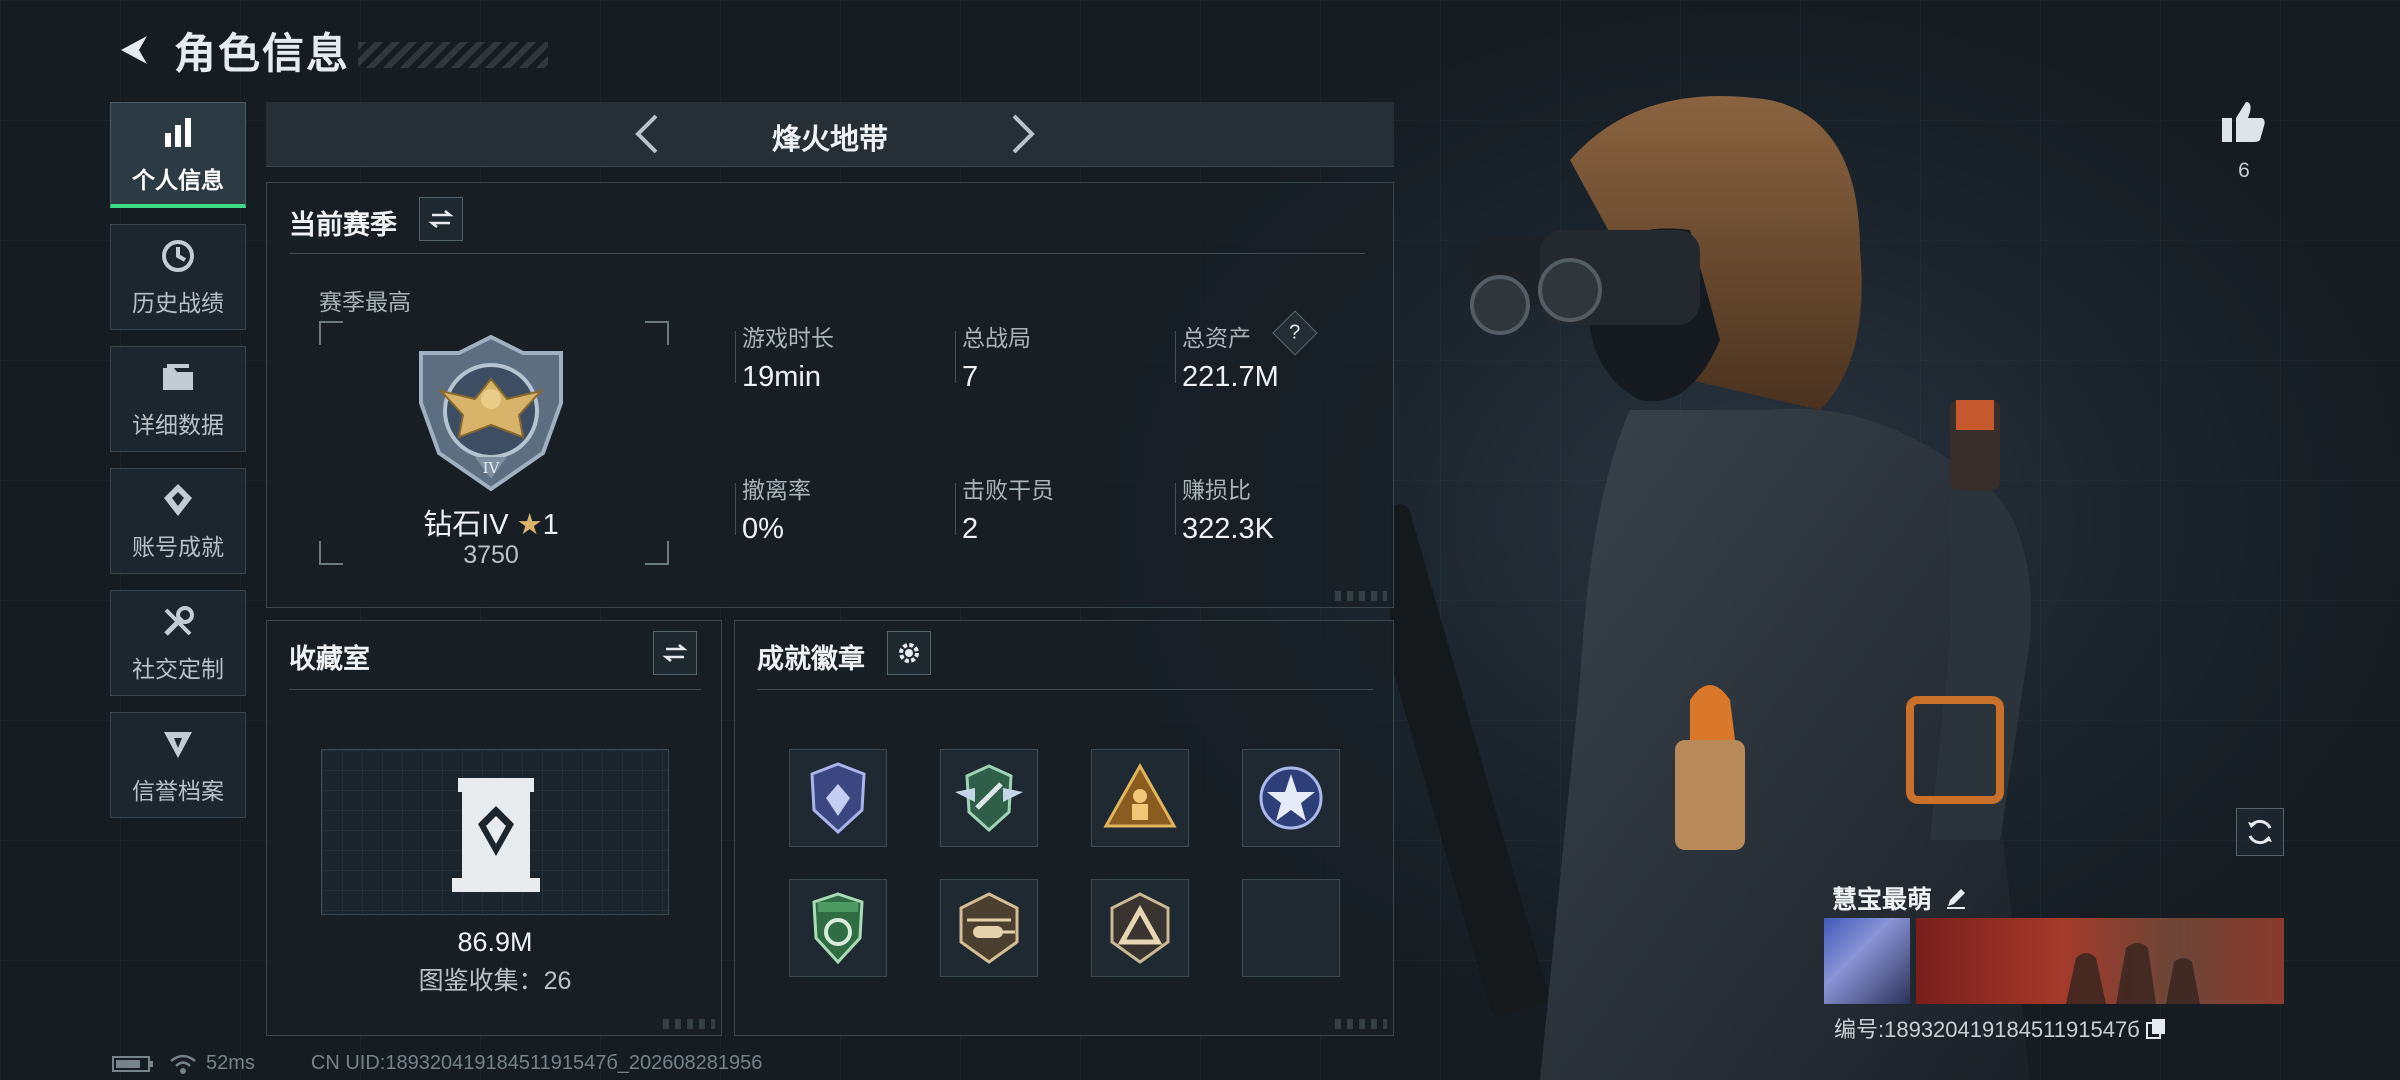 The width and height of the screenshot is (2400, 1080). Describe the element at coordinates (495, 942) in the screenshot. I see `collection-value: 86.9M` at that location.